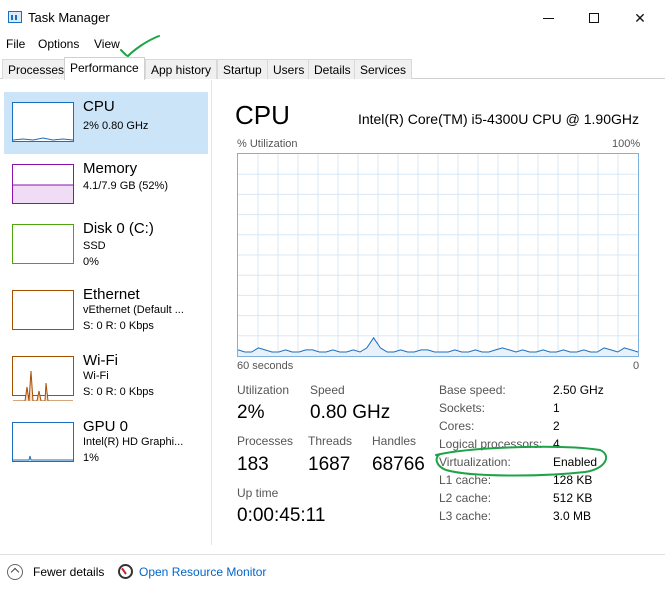 Image resolution: width=665 pixels, height=599 pixels. What do you see at coordinates (15, 17) in the screenshot?
I see `task-manager-app-icon` at bounding box center [15, 17].